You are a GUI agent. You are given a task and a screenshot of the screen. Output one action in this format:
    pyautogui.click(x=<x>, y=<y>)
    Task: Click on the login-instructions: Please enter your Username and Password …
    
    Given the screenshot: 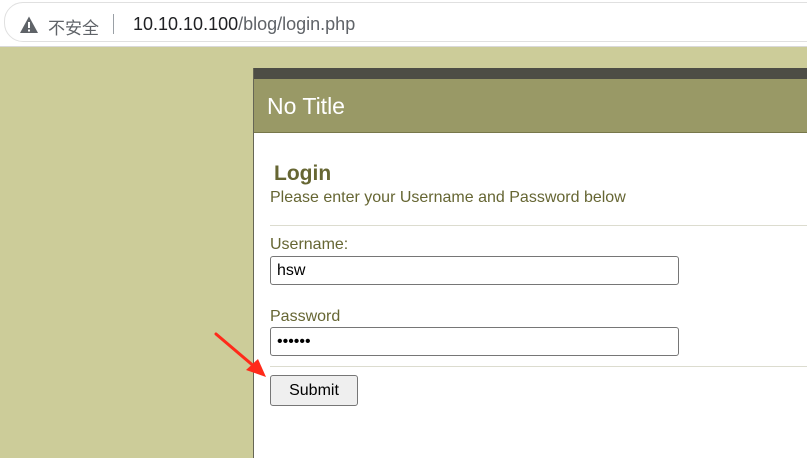 What is the action you would take?
    pyautogui.click(x=448, y=197)
    